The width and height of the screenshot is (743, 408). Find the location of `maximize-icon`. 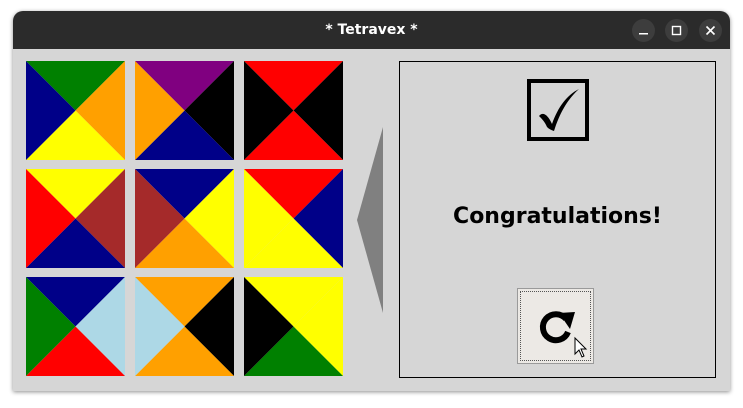

maximize-icon is located at coordinates (676, 30).